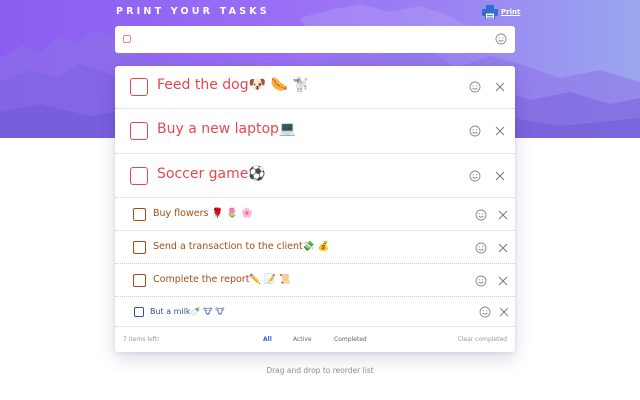  I want to click on todo-item: Soccer game⚽, so click(315, 176).